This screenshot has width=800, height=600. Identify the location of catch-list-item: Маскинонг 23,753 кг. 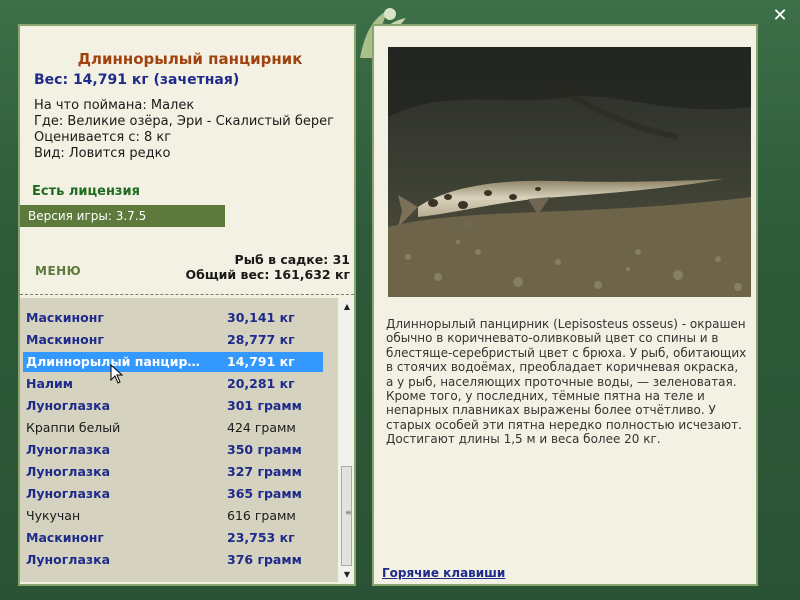
(173, 538).